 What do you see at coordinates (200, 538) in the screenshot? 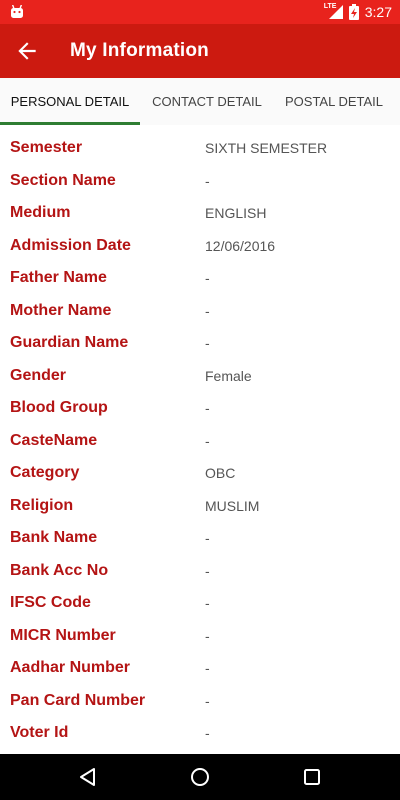
I see `detail-row-bank-name: Bank Name -` at bounding box center [200, 538].